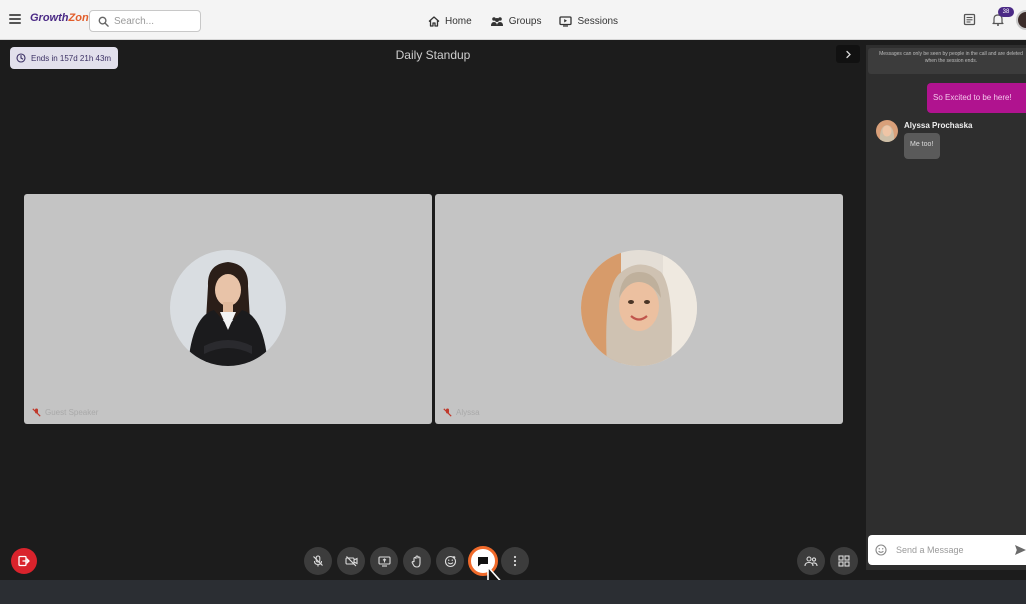  I want to click on menu-icon, so click(15, 19).